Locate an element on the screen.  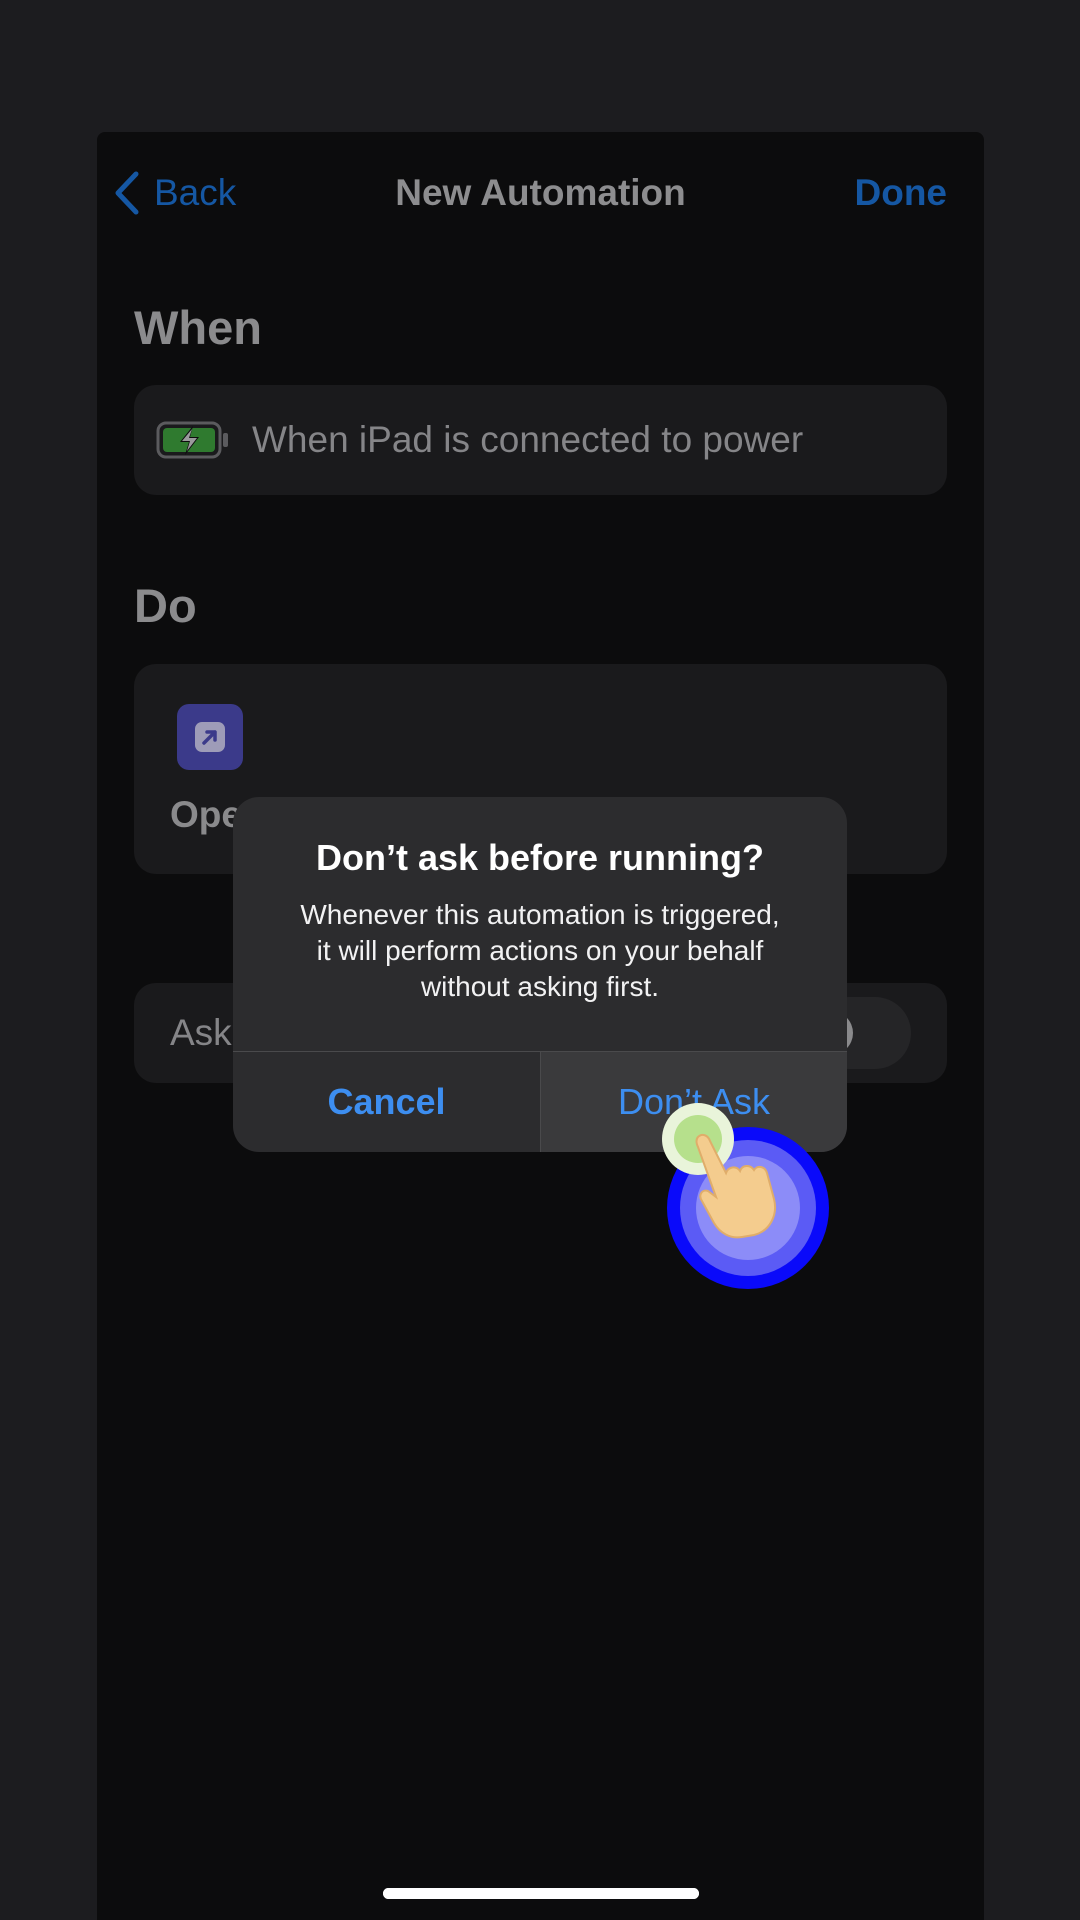
done-button: Done is located at coordinates (901, 193).